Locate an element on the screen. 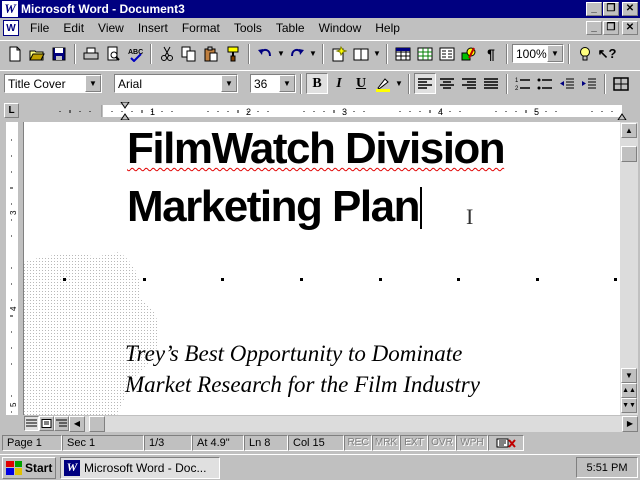 The height and width of the screenshot is (480, 640). previous-page-button: ▲▲ is located at coordinates (629, 390).